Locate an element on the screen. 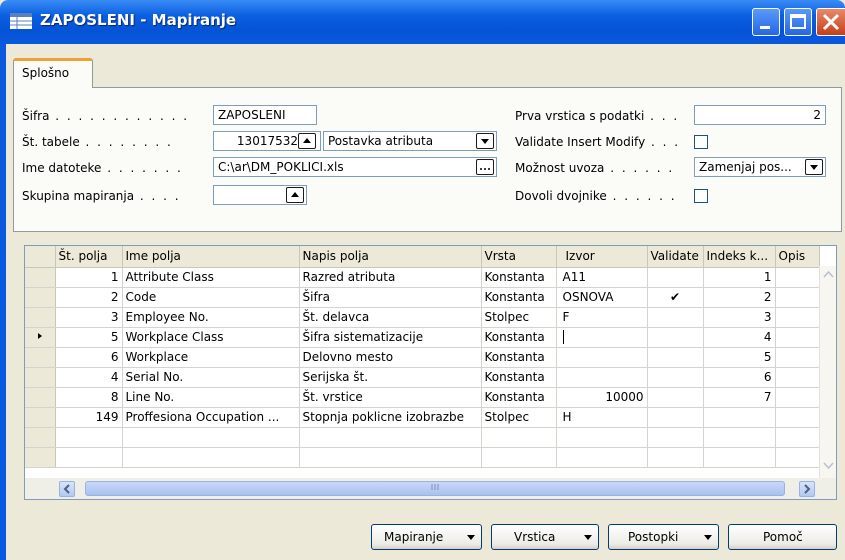  cell-izvor: 10000 is located at coordinates (602, 397).